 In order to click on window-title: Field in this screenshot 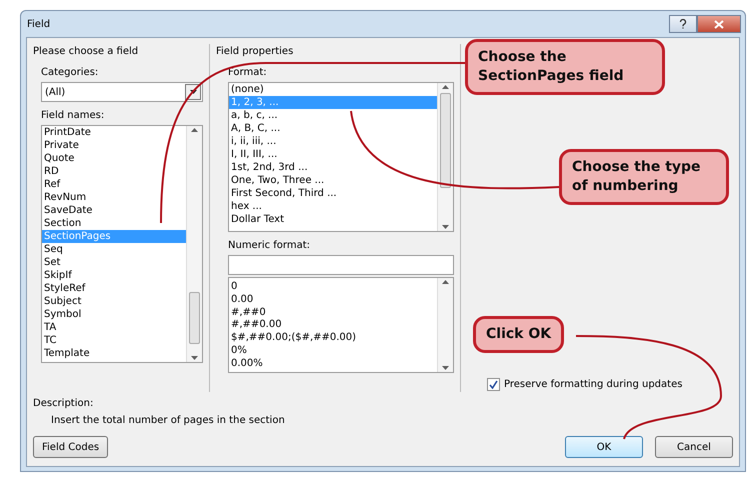, I will do `click(38, 25)`.